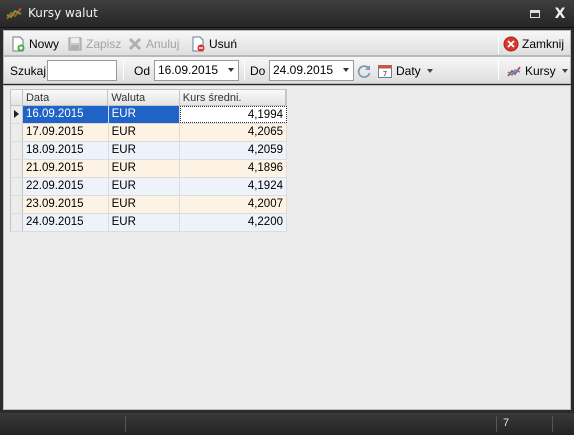 This screenshot has height=435, width=574. I want to click on to-label: Do, so click(258, 71).